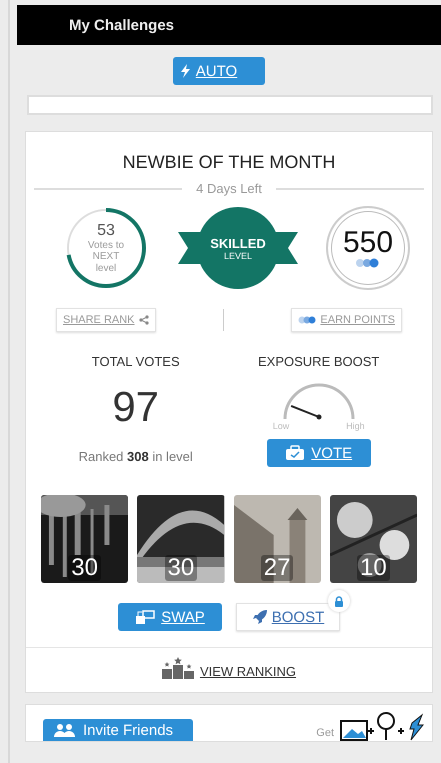  I want to click on briefcase-icon, so click(295, 453).